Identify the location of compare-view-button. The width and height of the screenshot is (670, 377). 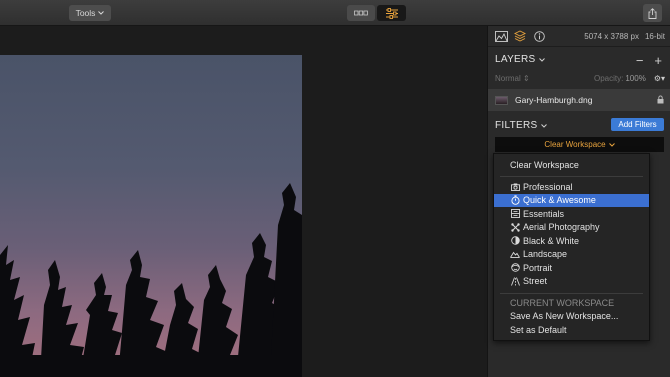
(361, 13).